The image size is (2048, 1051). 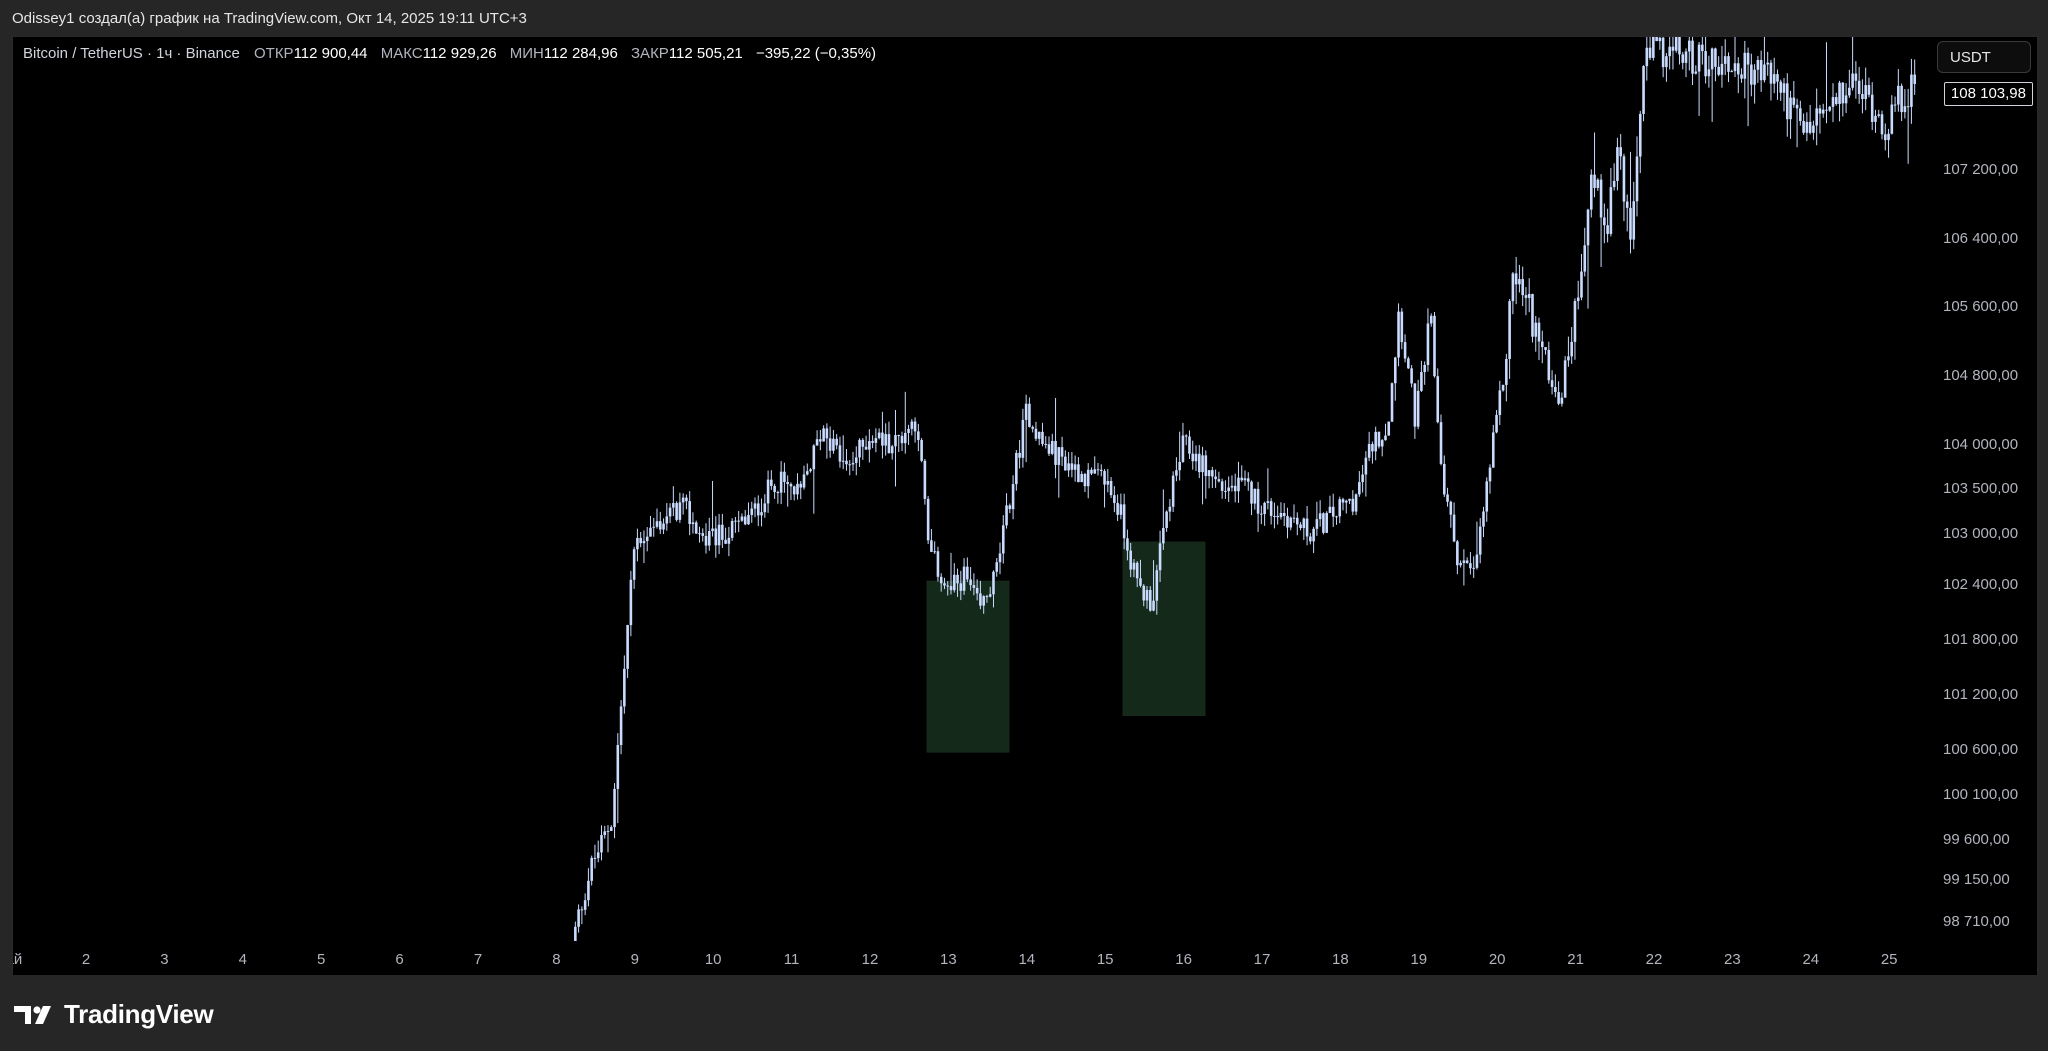 What do you see at coordinates (164, 959) in the screenshot?
I see `time-tick-label: 3` at bounding box center [164, 959].